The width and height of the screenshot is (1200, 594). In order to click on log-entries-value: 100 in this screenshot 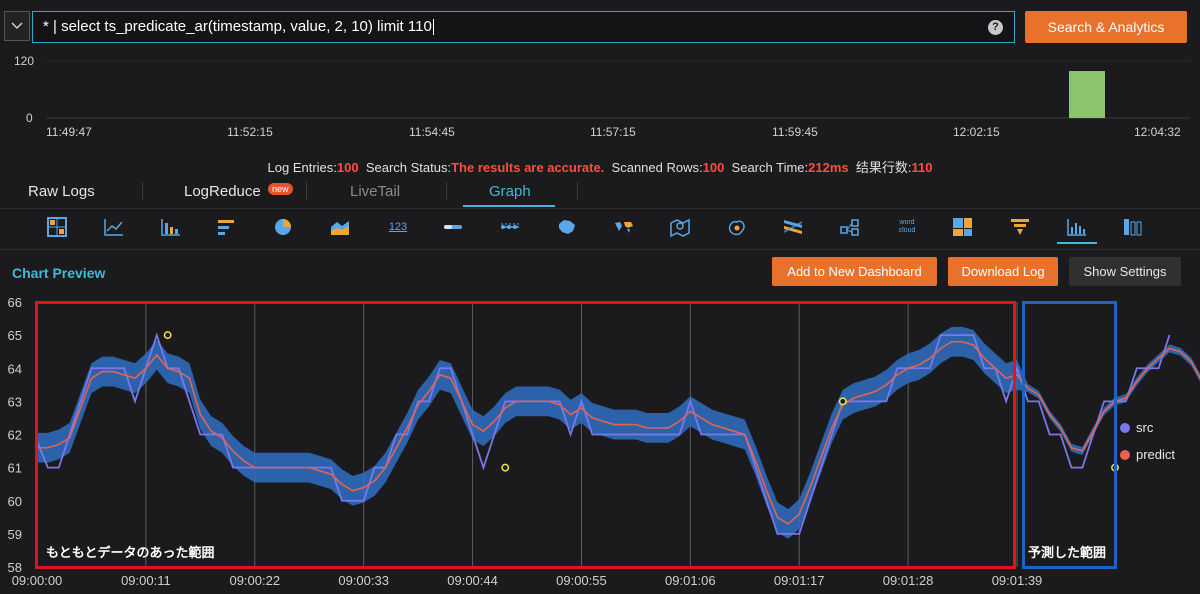, I will do `click(347, 167)`.